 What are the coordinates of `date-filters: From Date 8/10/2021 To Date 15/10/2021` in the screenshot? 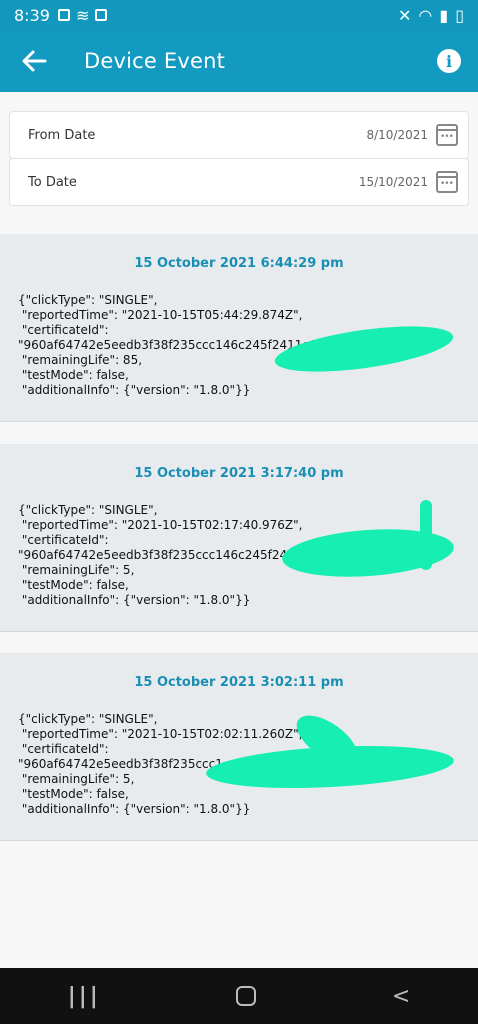 It's located at (239, 162).